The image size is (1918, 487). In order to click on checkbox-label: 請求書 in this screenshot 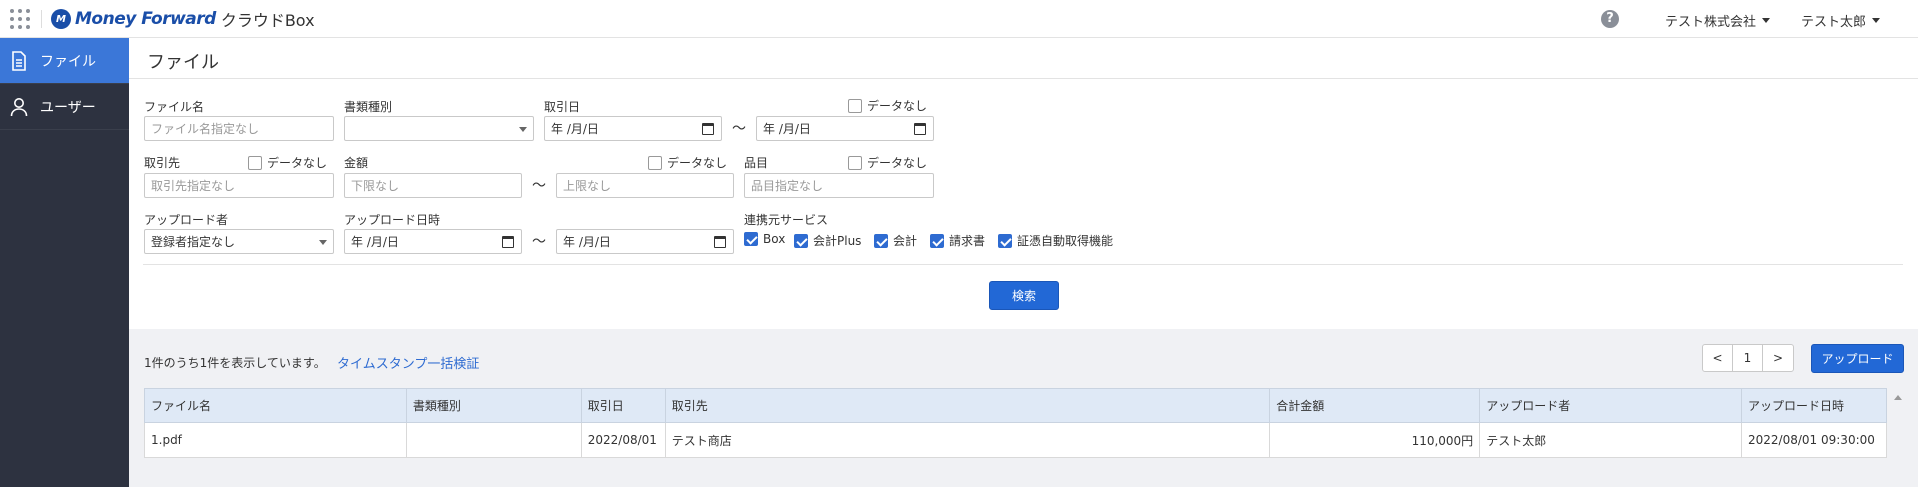, I will do `click(967, 241)`.